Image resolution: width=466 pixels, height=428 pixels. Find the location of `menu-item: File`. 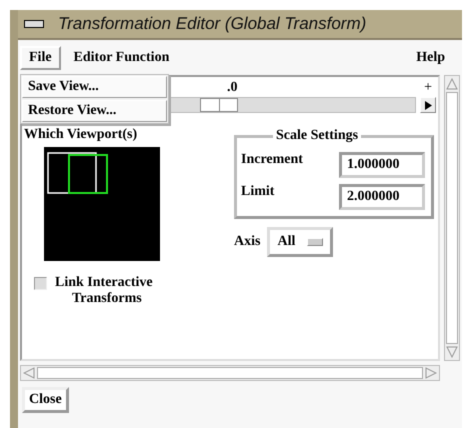

menu-item: File is located at coordinates (40, 58).